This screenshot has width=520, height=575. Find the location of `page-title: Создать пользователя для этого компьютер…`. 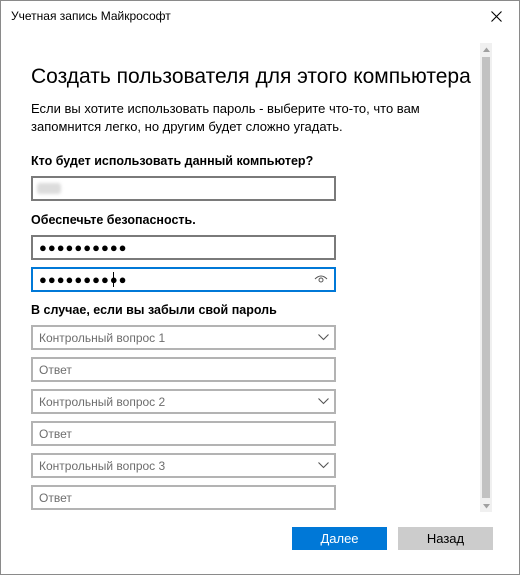

page-title: Создать пользователя для этого компьютер… is located at coordinates (251, 76).